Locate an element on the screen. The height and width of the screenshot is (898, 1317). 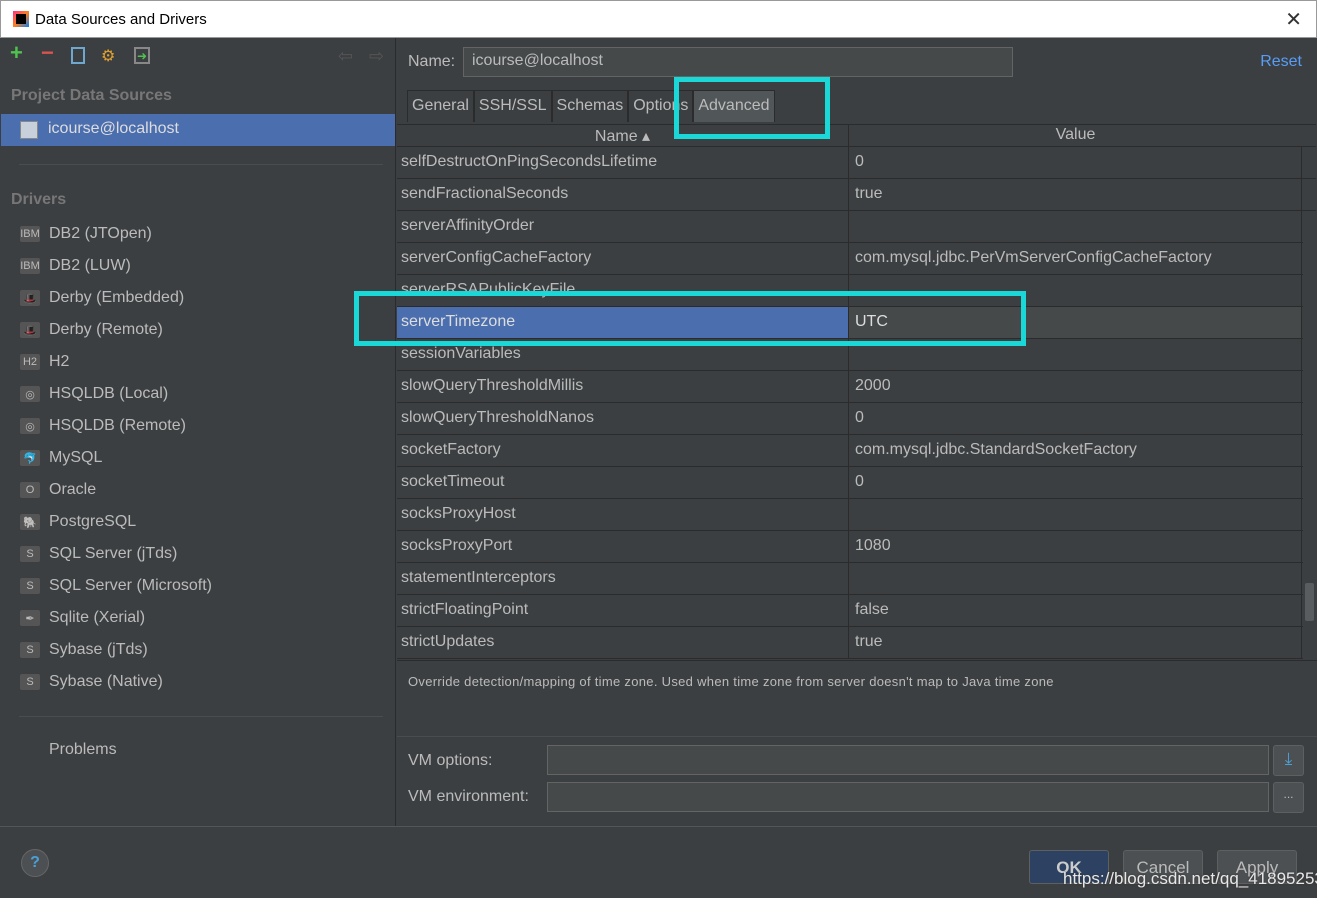
vm-options-input is located at coordinates (908, 760).